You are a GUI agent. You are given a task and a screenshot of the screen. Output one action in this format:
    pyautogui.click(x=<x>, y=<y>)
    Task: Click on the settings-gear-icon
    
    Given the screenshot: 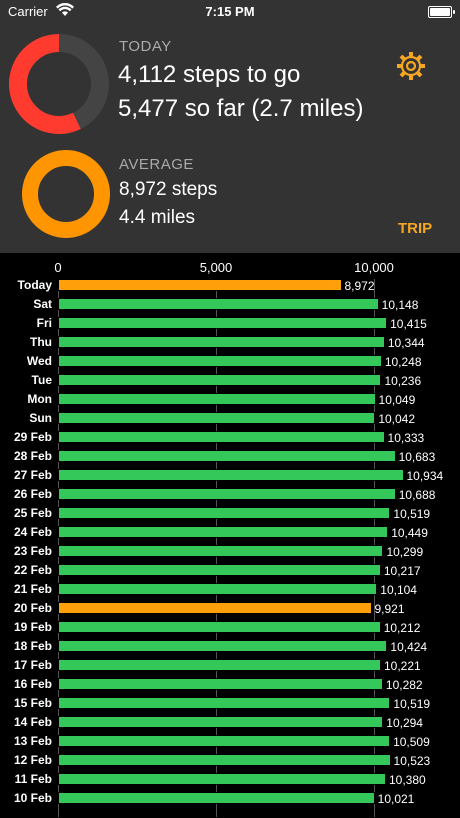 What is the action you would take?
    pyautogui.click(x=411, y=66)
    